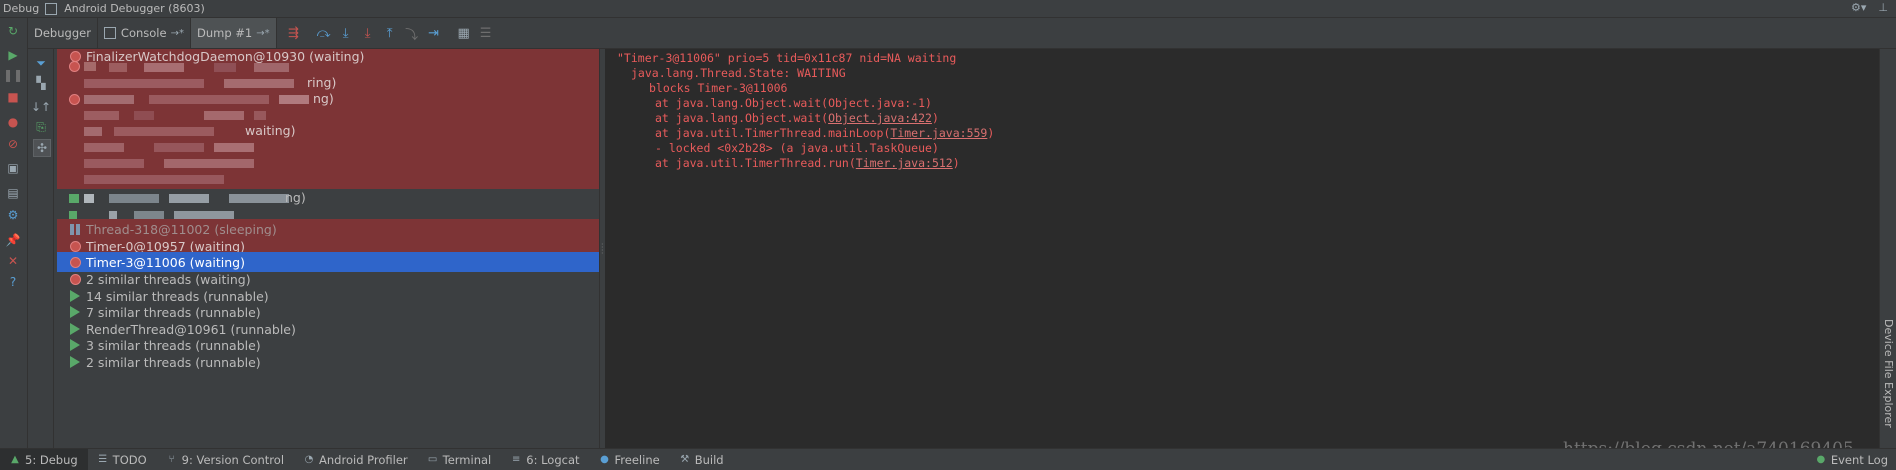 This screenshot has width=1896, height=470. Describe the element at coordinates (13, 31) in the screenshot. I see `rerun-icon: ↻` at that location.